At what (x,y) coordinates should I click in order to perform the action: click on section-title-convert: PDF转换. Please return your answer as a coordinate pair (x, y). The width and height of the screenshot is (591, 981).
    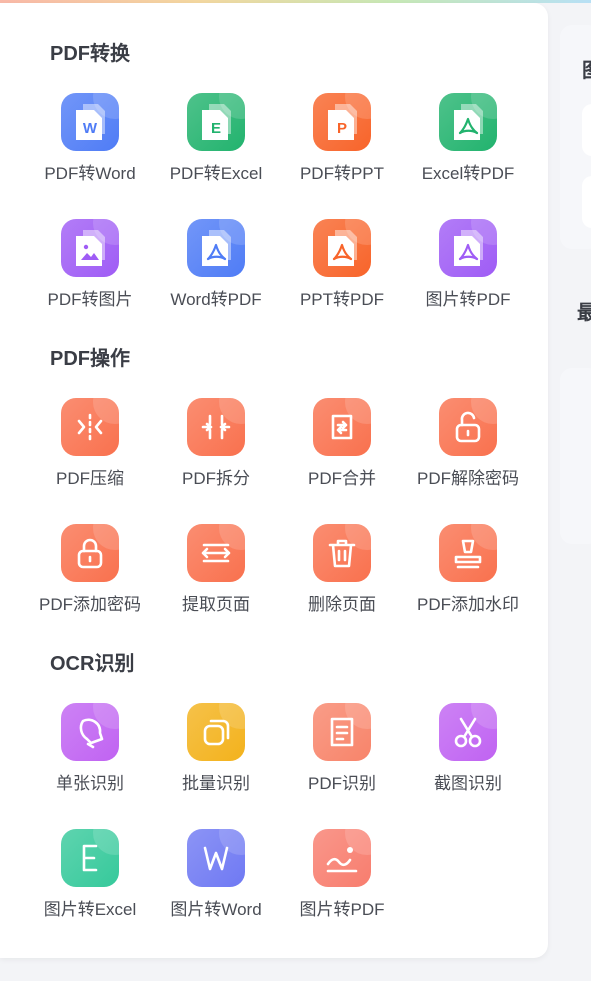
    Looking at the image, I should click on (90, 54).